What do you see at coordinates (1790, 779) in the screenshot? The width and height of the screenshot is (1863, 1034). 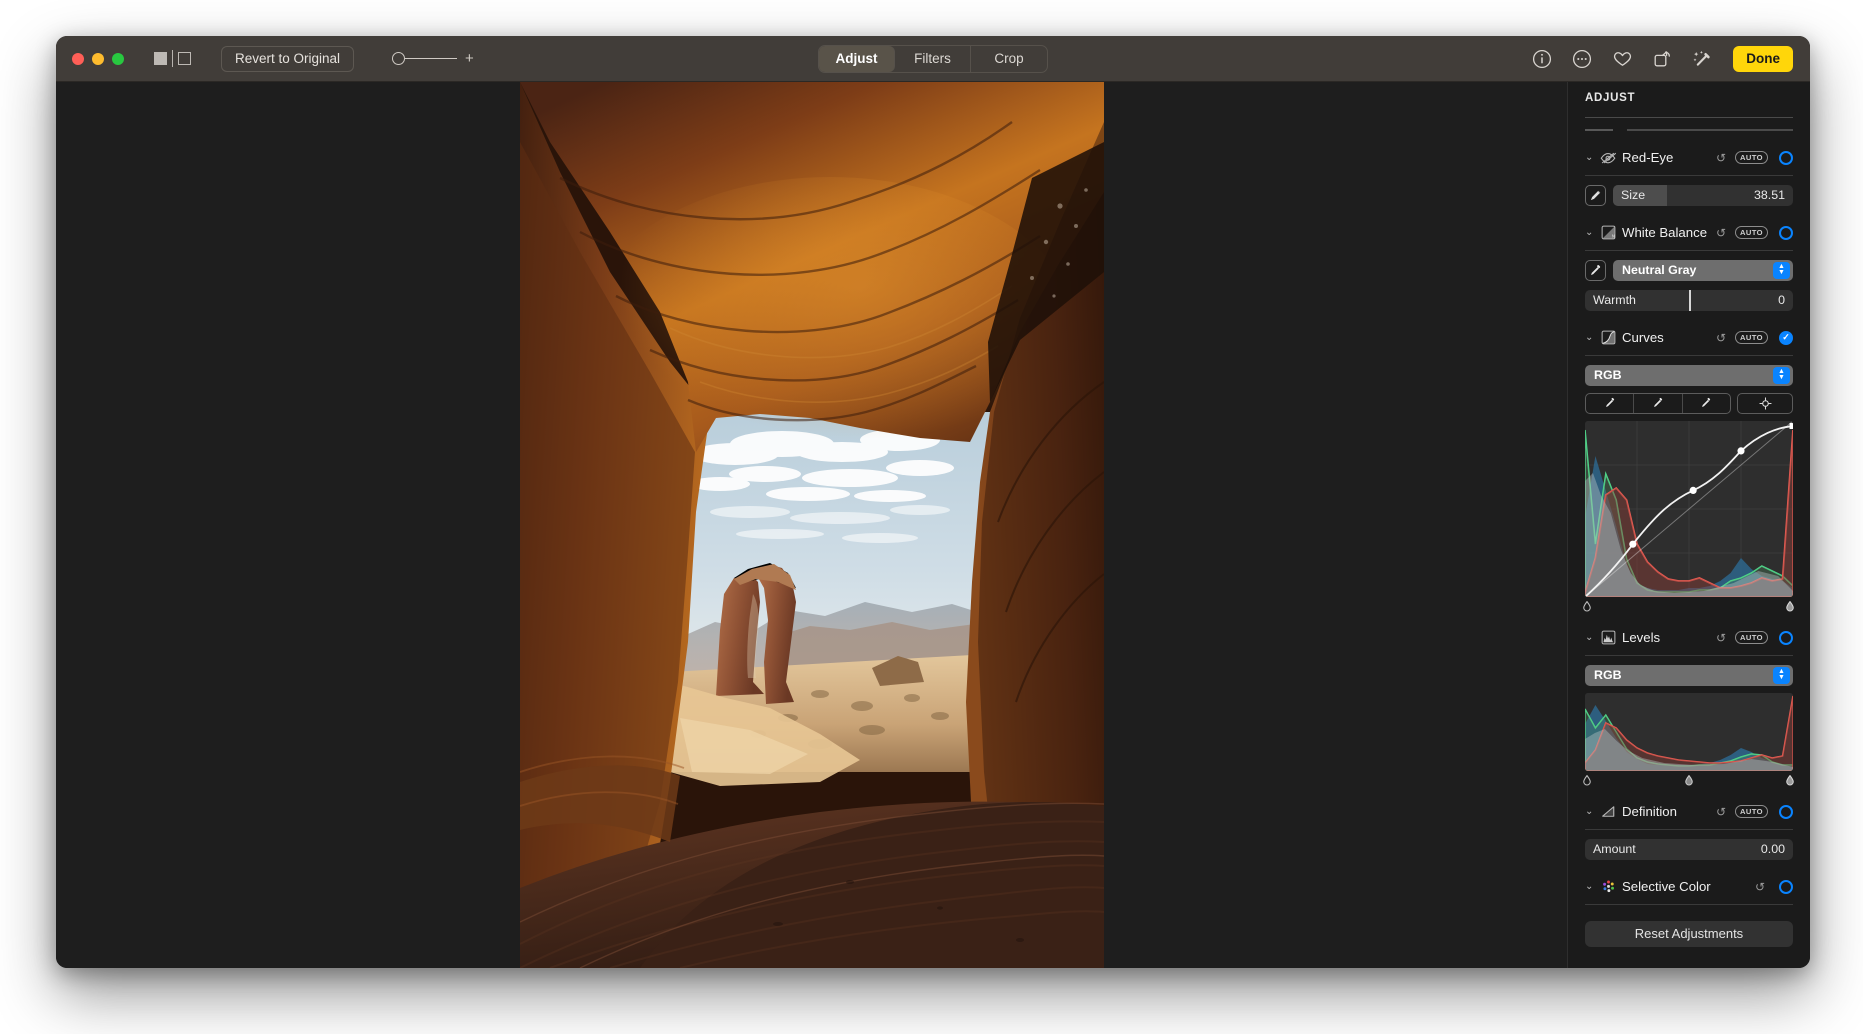 I see `white-level-handle` at bounding box center [1790, 779].